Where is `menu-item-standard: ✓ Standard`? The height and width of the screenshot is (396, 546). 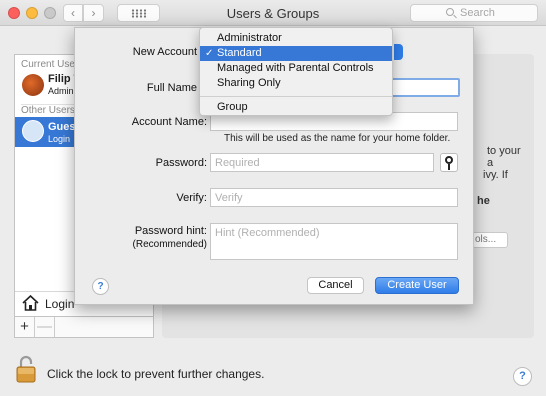
menu-item-standard: ✓ Standard is located at coordinates (296, 53).